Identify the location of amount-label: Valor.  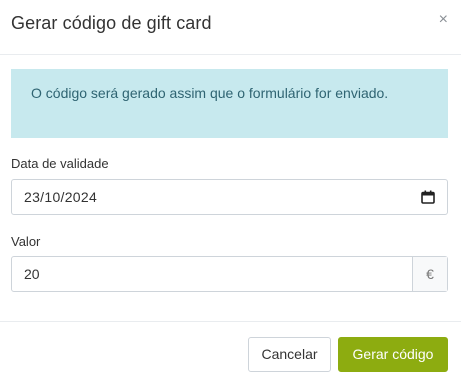
(26, 241).